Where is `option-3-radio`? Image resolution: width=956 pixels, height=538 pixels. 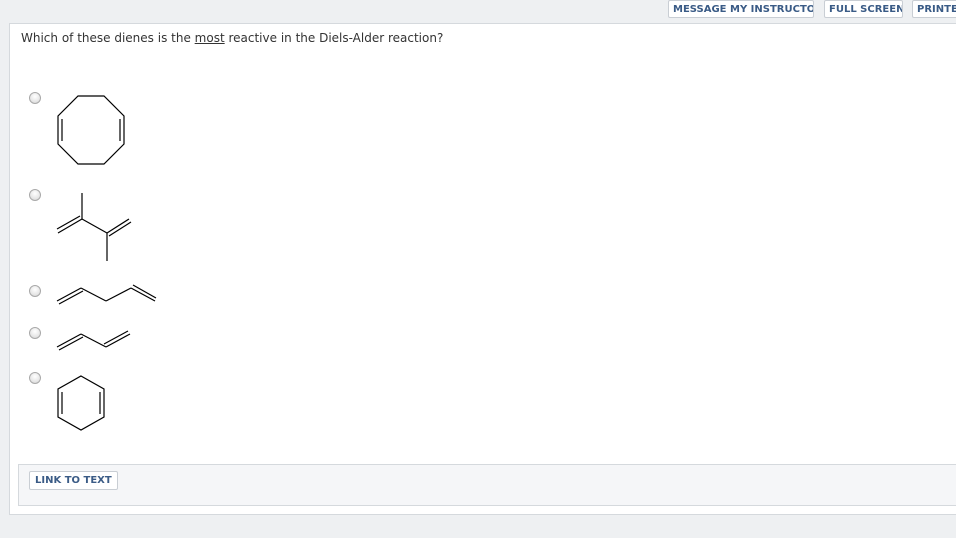
option-3-radio is located at coordinates (35, 291).